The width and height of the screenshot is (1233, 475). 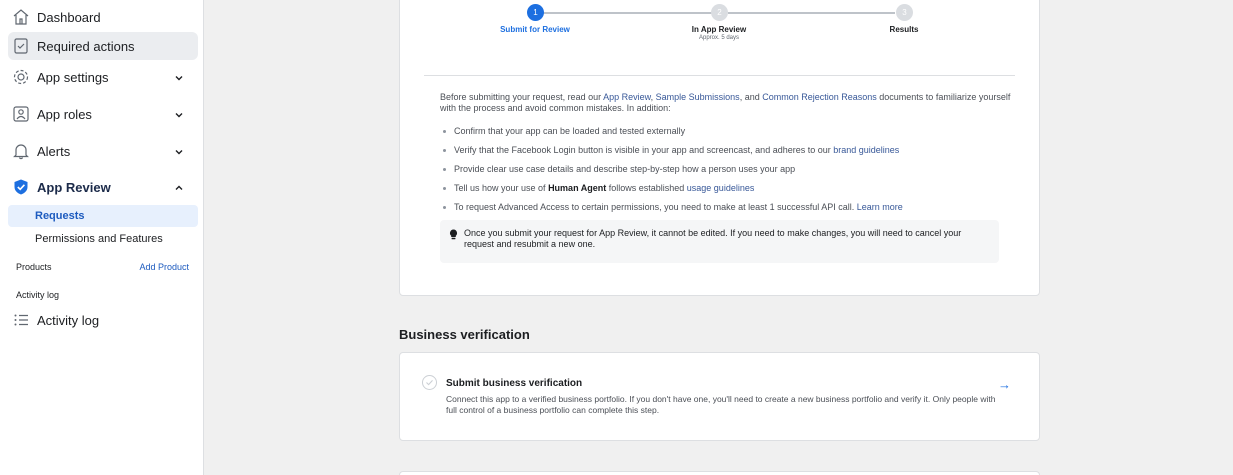 I want to click on sidebar-item-app-roles: App roles, so click(x=103, y=114).